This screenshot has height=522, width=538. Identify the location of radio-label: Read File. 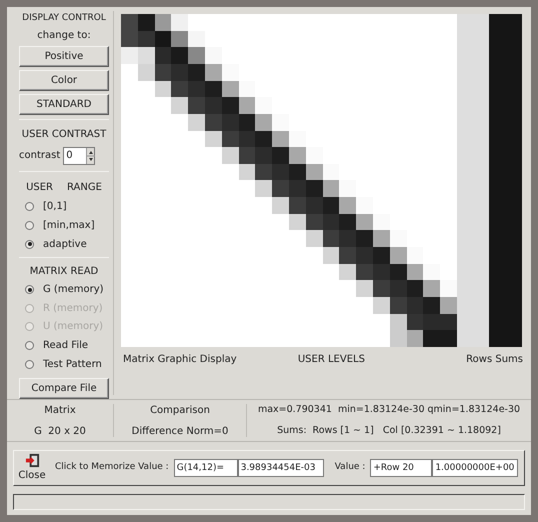
(65, 346).